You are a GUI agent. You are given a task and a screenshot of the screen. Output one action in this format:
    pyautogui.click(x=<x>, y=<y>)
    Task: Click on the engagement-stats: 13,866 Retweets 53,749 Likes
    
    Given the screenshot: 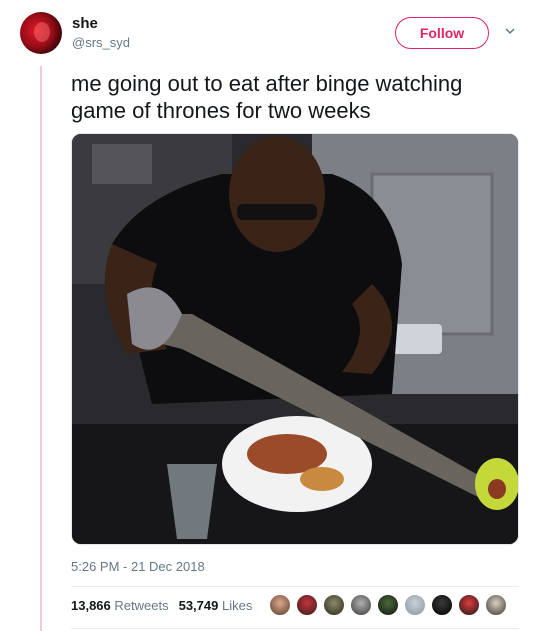 What is the action you would take?
    pyautogui.click(x=166, y=605)
    